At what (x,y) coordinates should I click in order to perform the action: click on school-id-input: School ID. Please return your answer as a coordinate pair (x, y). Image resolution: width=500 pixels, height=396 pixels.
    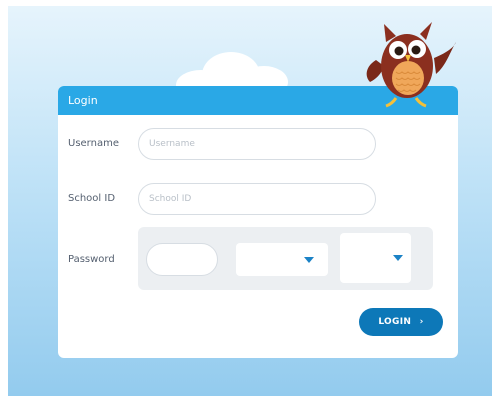
    Looking at the image, I should click on (257, 199).